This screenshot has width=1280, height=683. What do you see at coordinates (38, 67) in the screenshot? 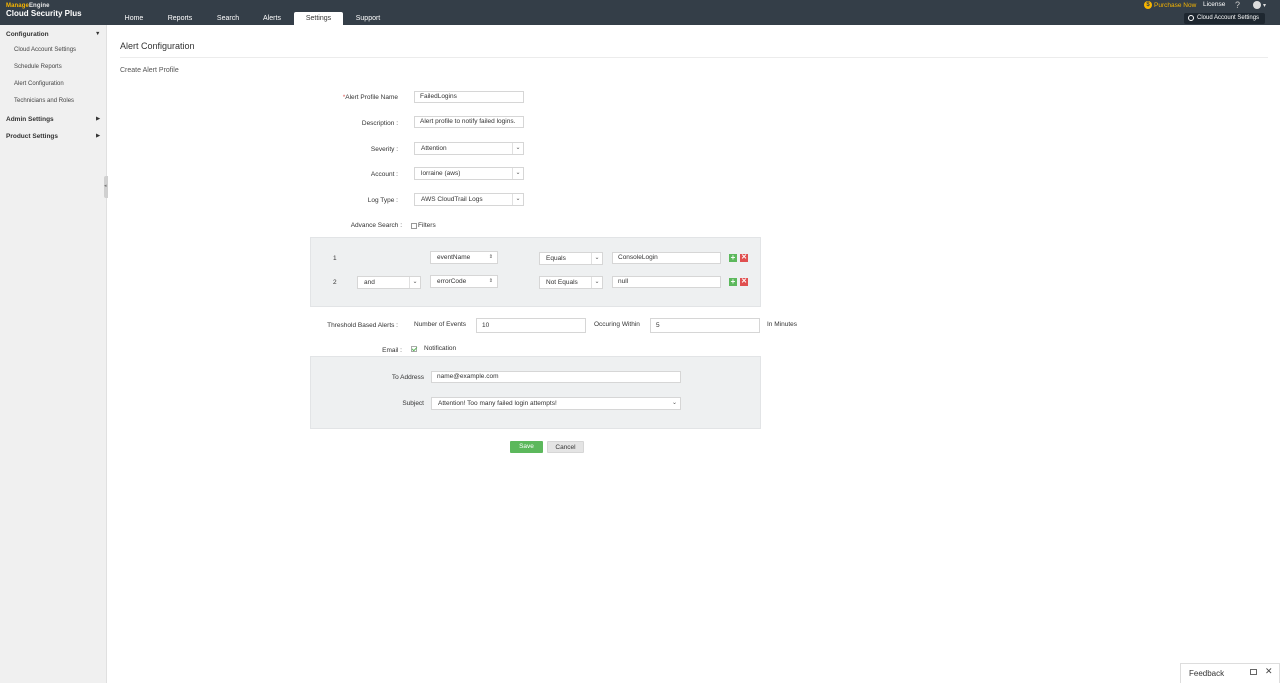
I see `sidebar-item-schedule-reports: Schedule Reports` at bounding box center [38, 67].